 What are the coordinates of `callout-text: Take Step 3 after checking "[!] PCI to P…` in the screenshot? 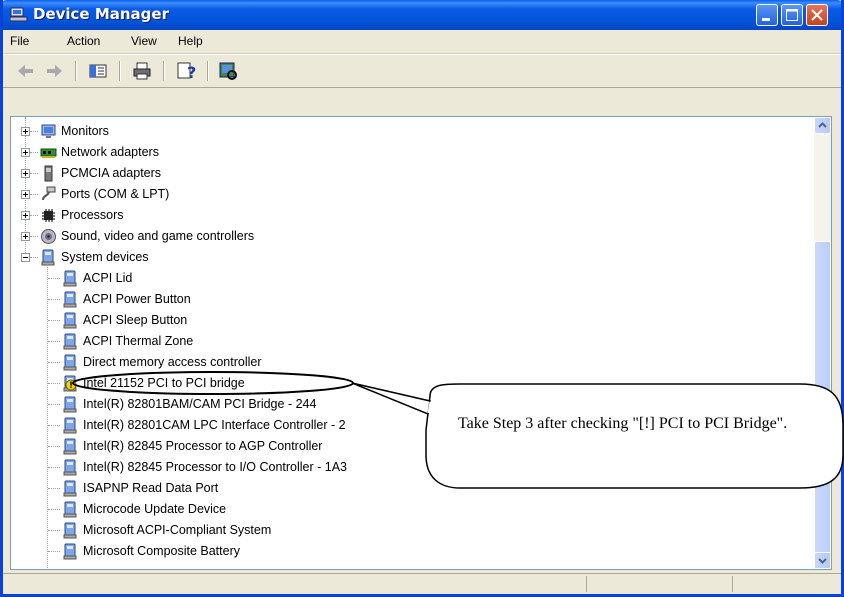 It's located at (623, 423).